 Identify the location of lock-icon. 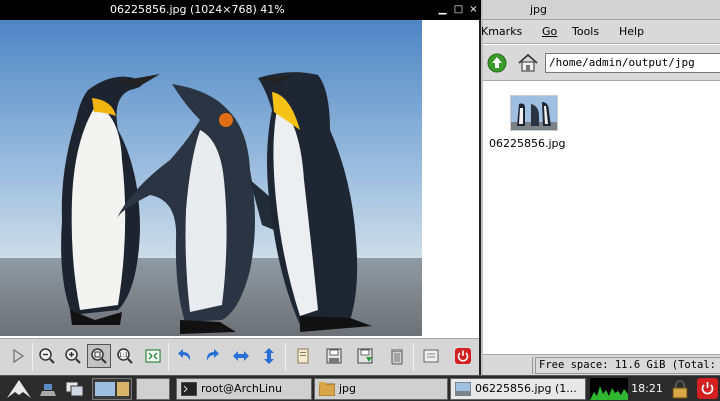
(680, 389).